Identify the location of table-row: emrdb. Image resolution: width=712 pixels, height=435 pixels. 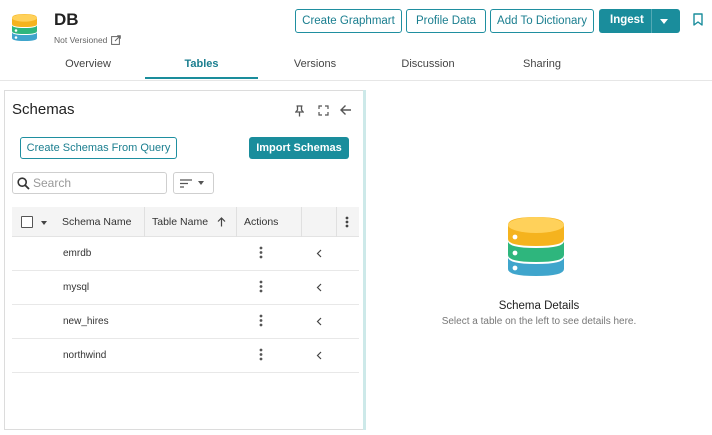
(185, 254).